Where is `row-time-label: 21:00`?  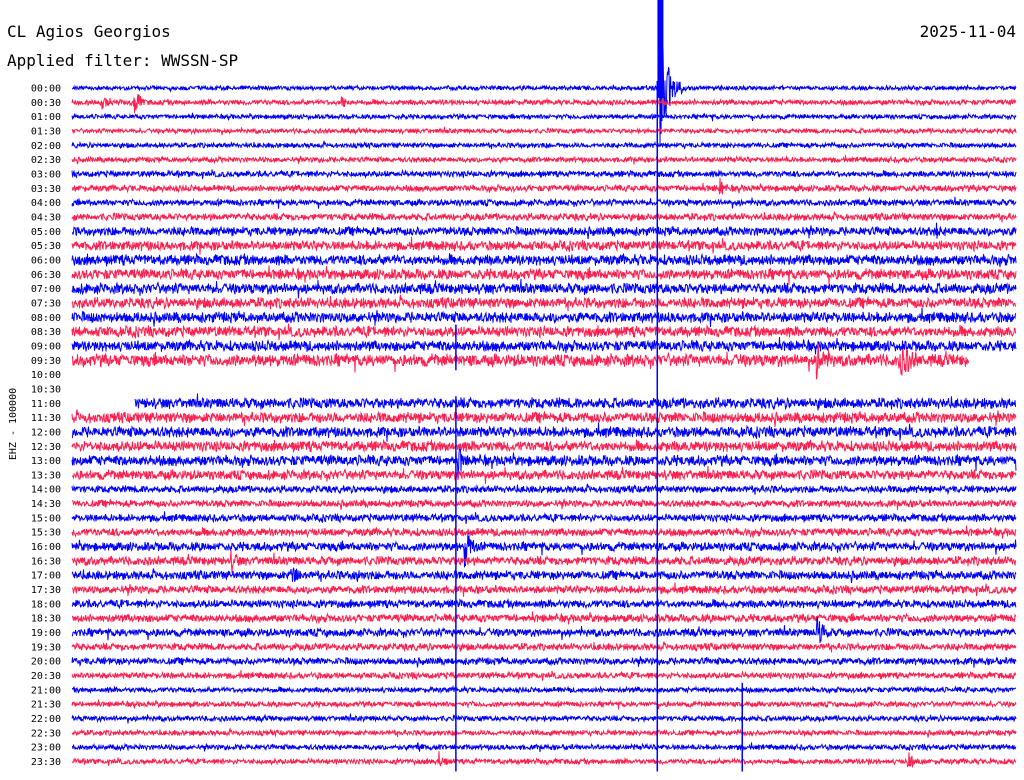 row-time-label: 21:00 is located at coordinates (46, 690).